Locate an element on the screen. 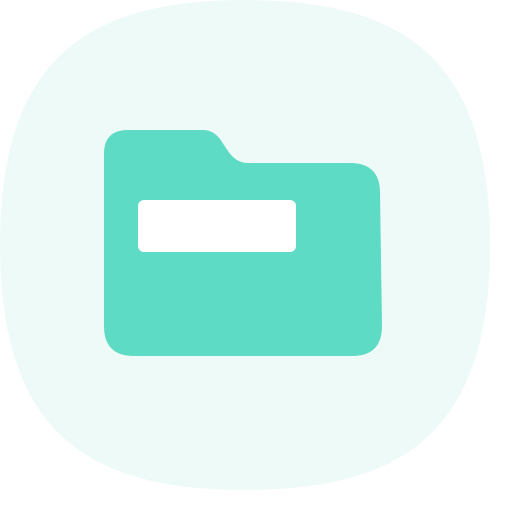 This screenshot has height=512, width=512. folder-label-tab is located at coordinates (217, 226).